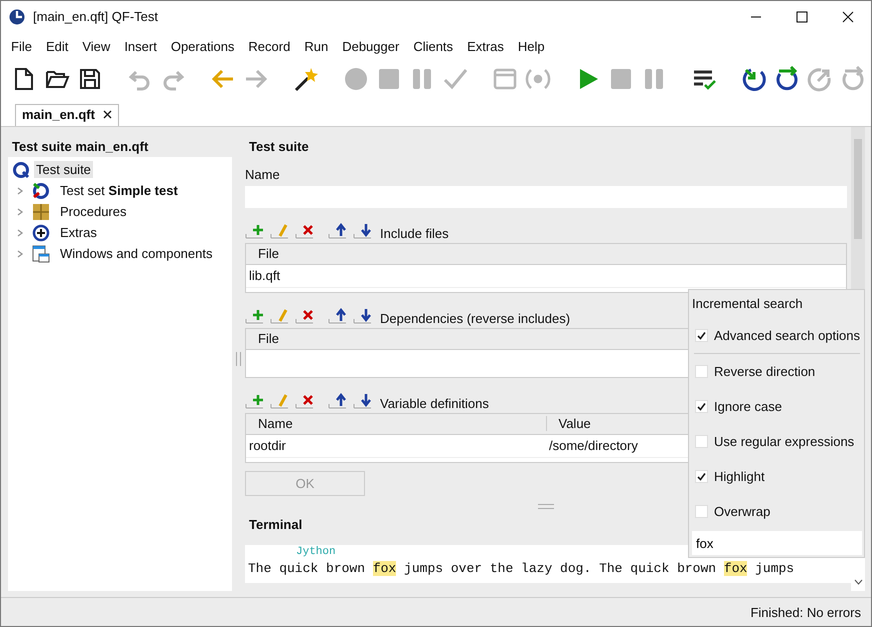  What do you see at coordinates (96, 46) in the screenshot?
I see `menu-item: View` at bounding box center [96, 46].